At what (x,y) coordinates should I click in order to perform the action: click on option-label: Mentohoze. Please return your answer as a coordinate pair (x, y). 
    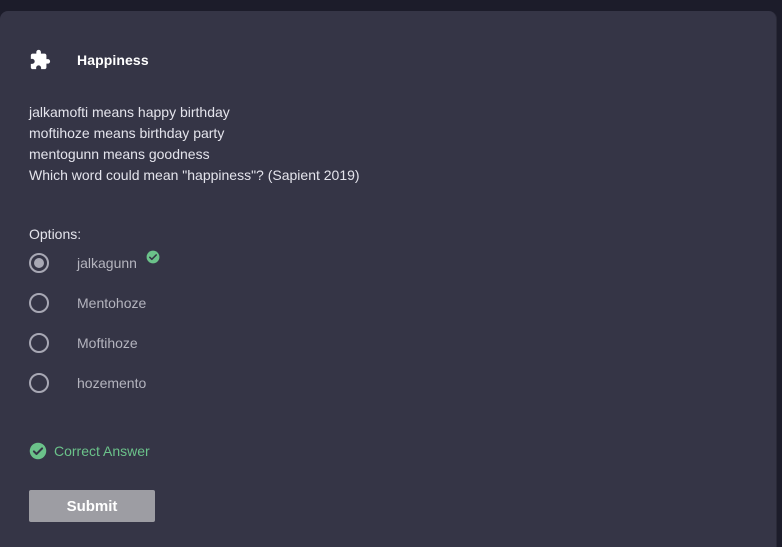
    Looking at the image, I should click on (112, 303).